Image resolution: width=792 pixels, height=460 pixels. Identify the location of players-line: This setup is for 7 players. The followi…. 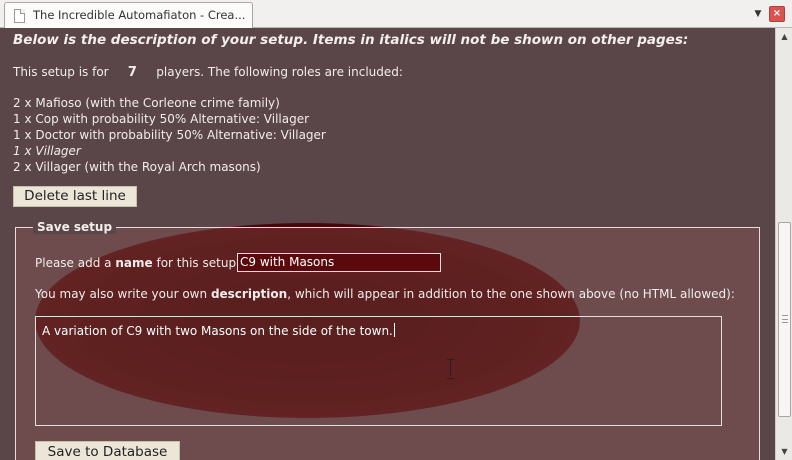
(208, 72).